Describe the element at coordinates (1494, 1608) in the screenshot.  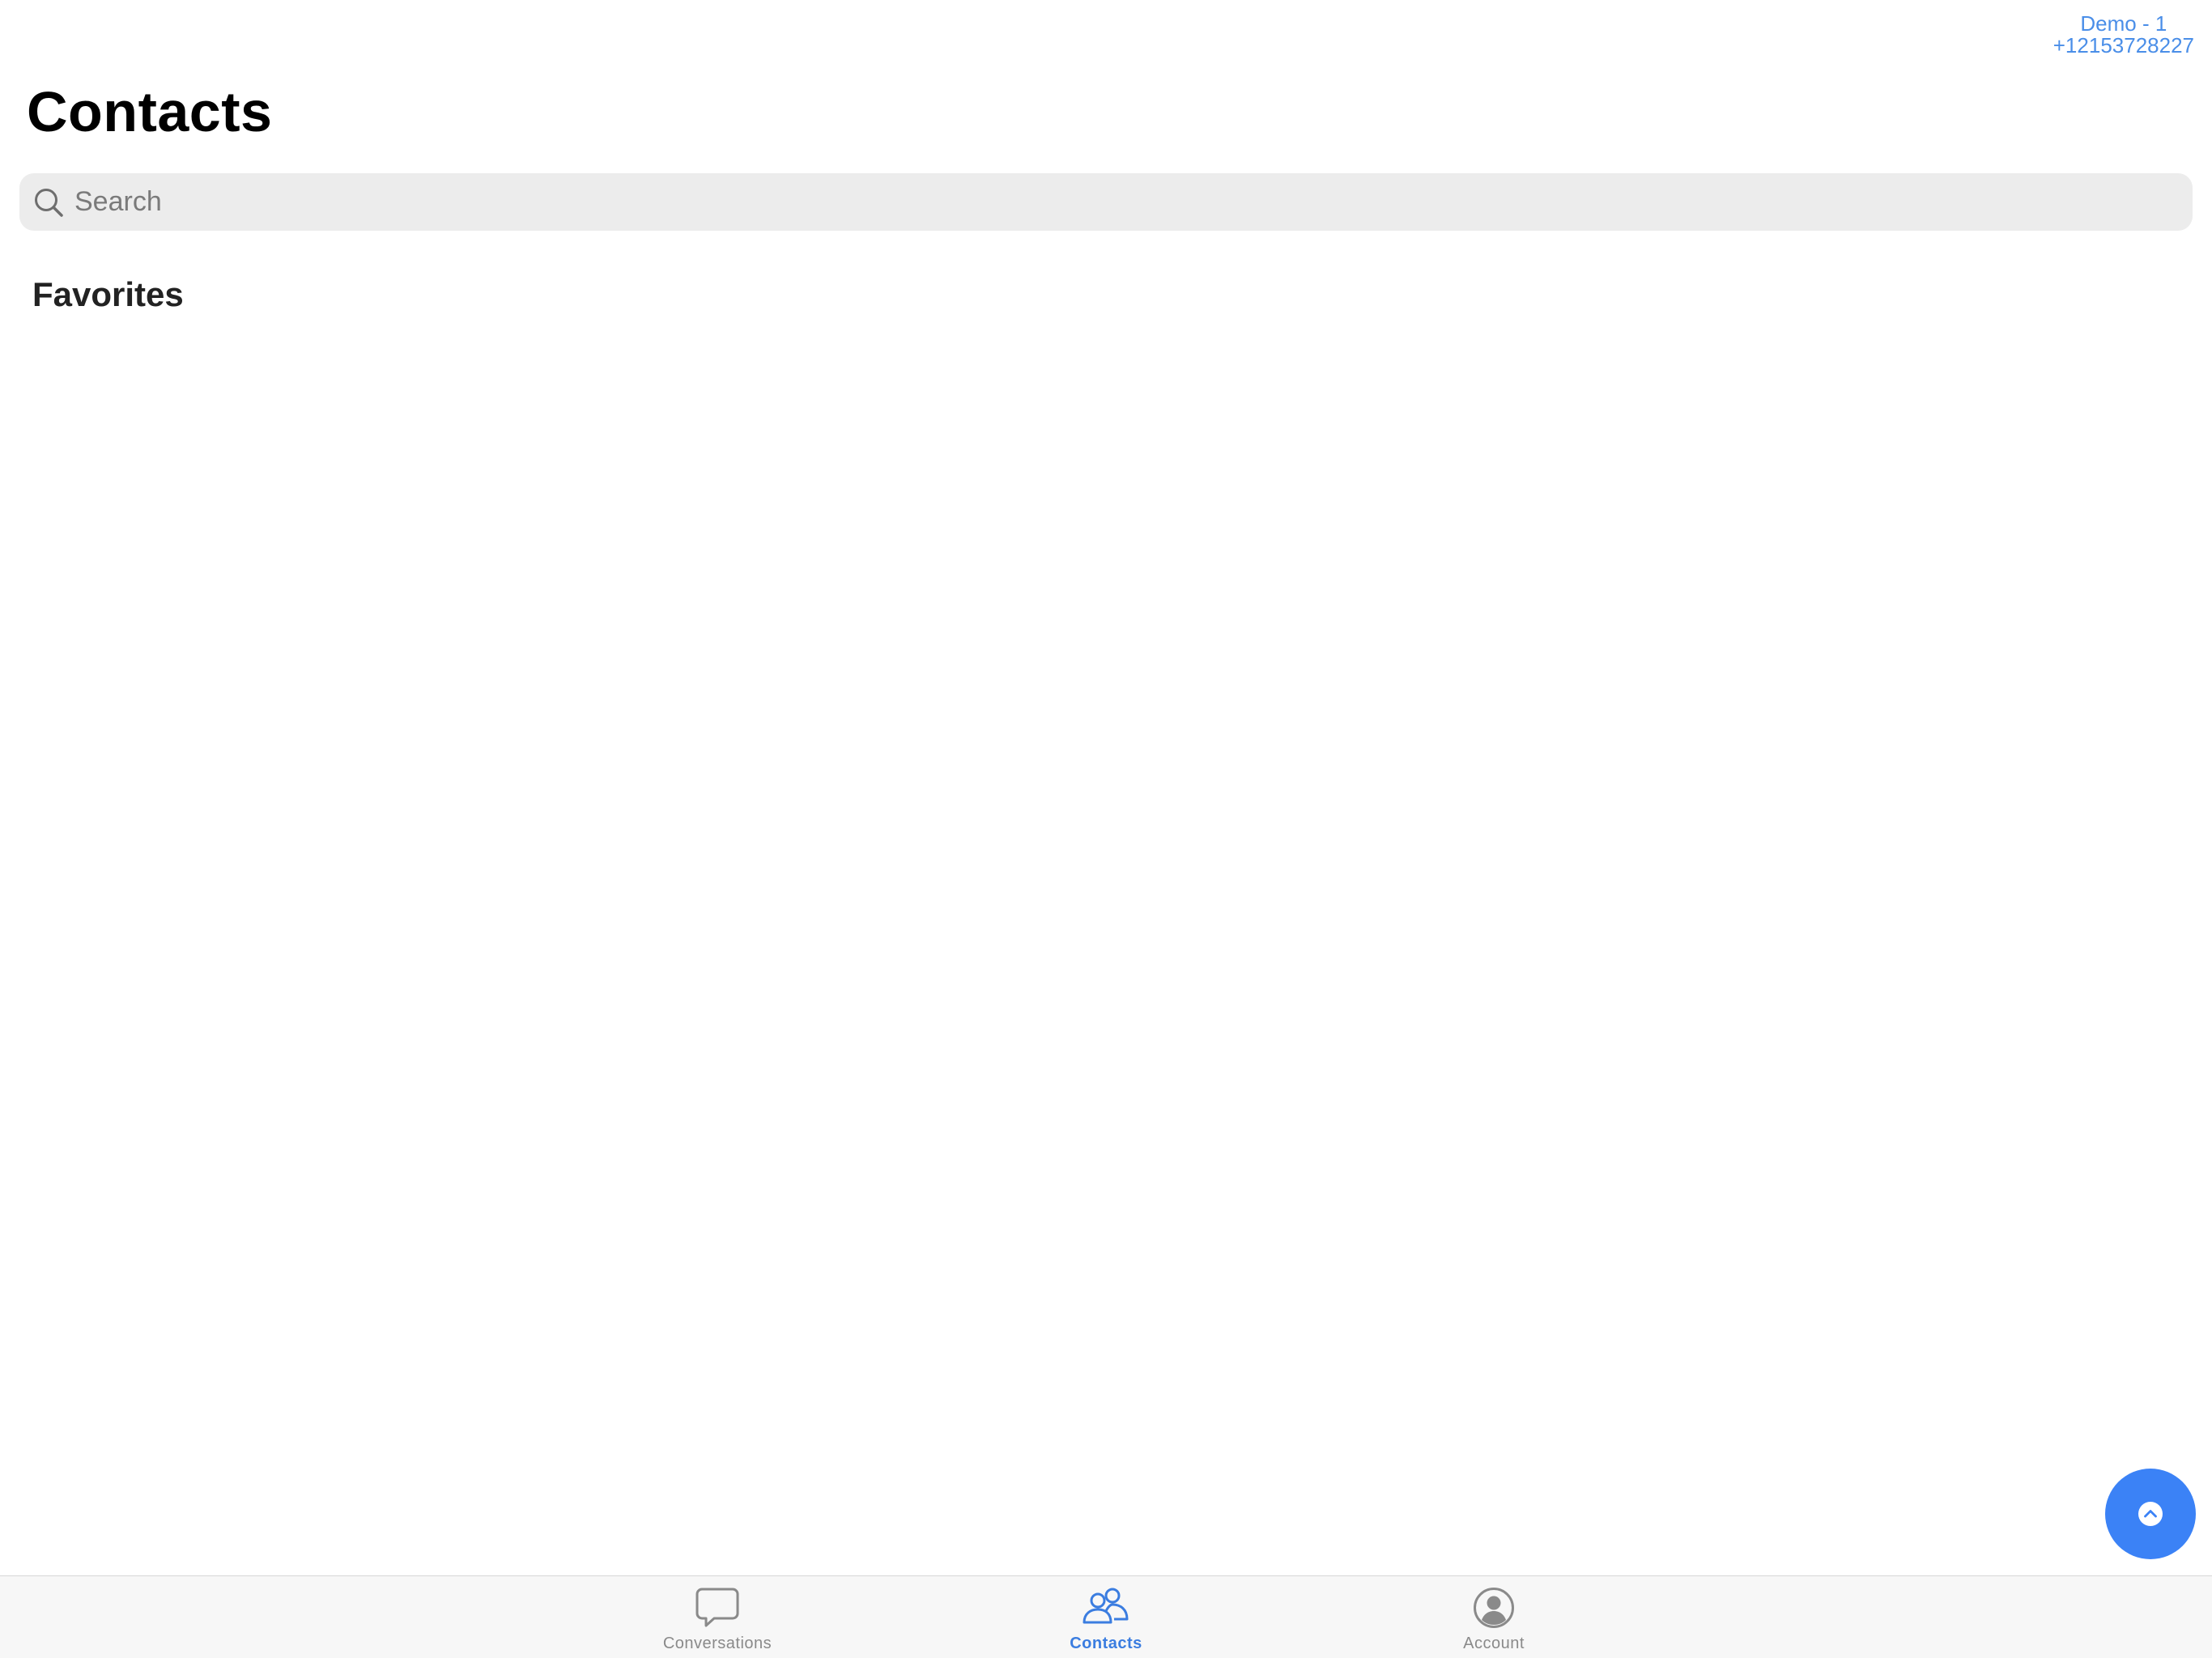
I see `user-circle-icon` at that location.